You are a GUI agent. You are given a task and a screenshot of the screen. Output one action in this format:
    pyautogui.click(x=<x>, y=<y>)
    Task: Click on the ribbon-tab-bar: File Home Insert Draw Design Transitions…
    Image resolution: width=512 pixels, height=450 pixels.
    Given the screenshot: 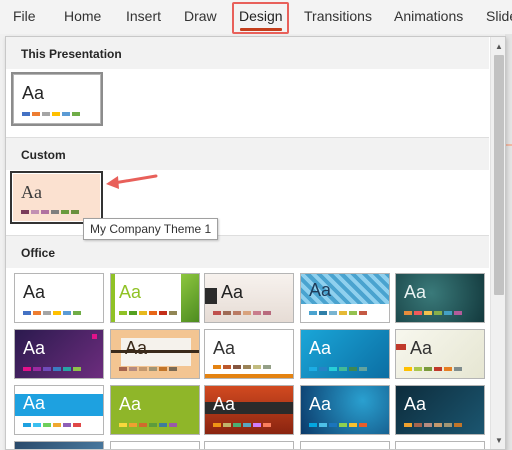 What is the action you would take?
    pyautogui.click(x=256, y=17)
    